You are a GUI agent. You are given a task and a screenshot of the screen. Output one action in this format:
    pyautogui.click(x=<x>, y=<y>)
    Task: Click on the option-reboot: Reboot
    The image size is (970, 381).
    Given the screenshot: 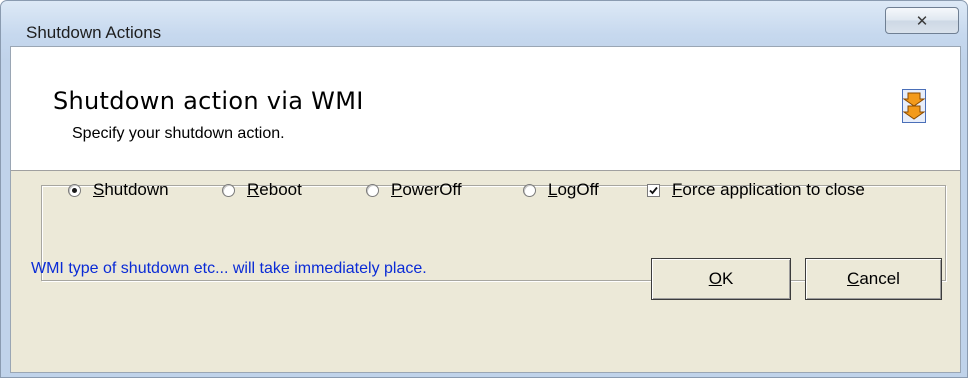 What is the action you would take?
    pyautogui.click(x=262, y=190)
    